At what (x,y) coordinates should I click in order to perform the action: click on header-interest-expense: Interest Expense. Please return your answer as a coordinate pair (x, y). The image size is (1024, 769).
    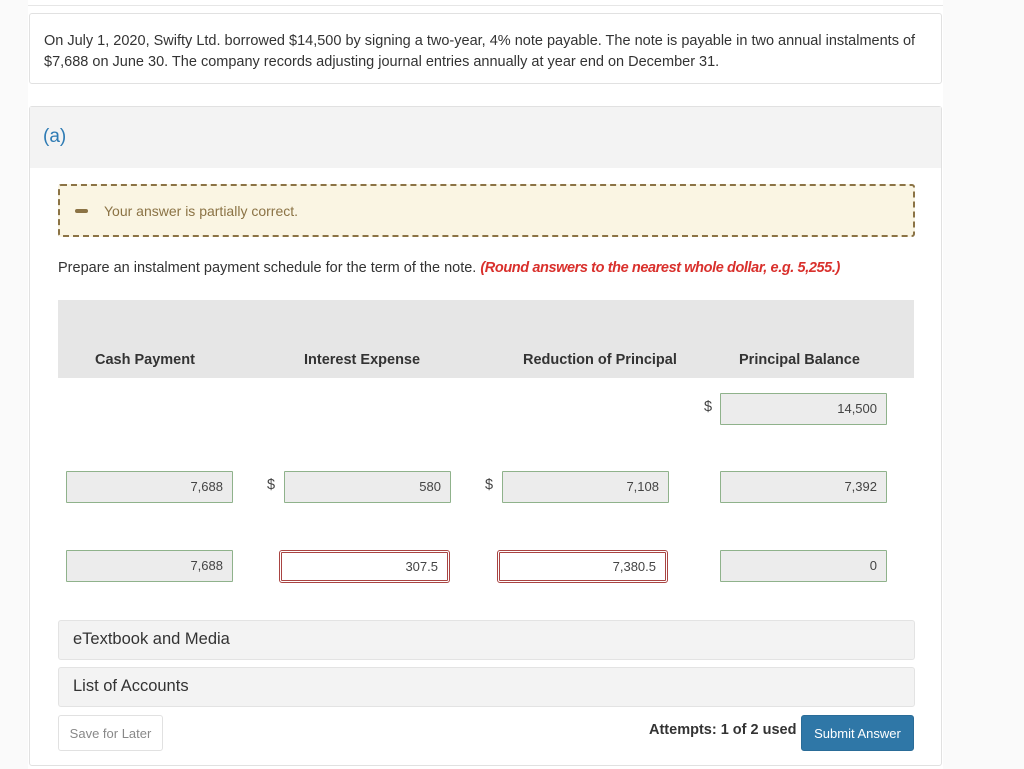
    Looking at the image, I should click on (362, 360).